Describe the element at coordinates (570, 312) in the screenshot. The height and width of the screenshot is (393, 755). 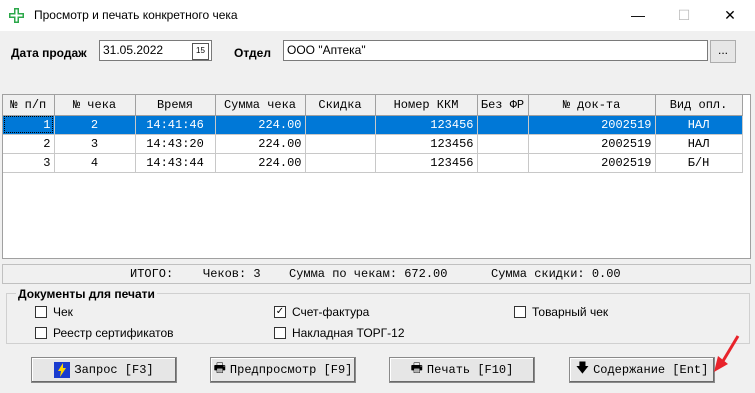
I see `checkbox-label: Товарный чек` at that location.